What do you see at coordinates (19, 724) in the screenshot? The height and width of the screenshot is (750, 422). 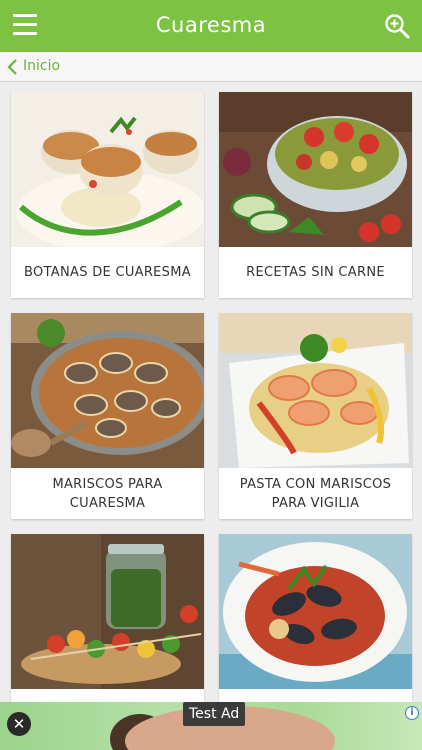 I see `close-icon: ✕` at bounding box center [19, 724].